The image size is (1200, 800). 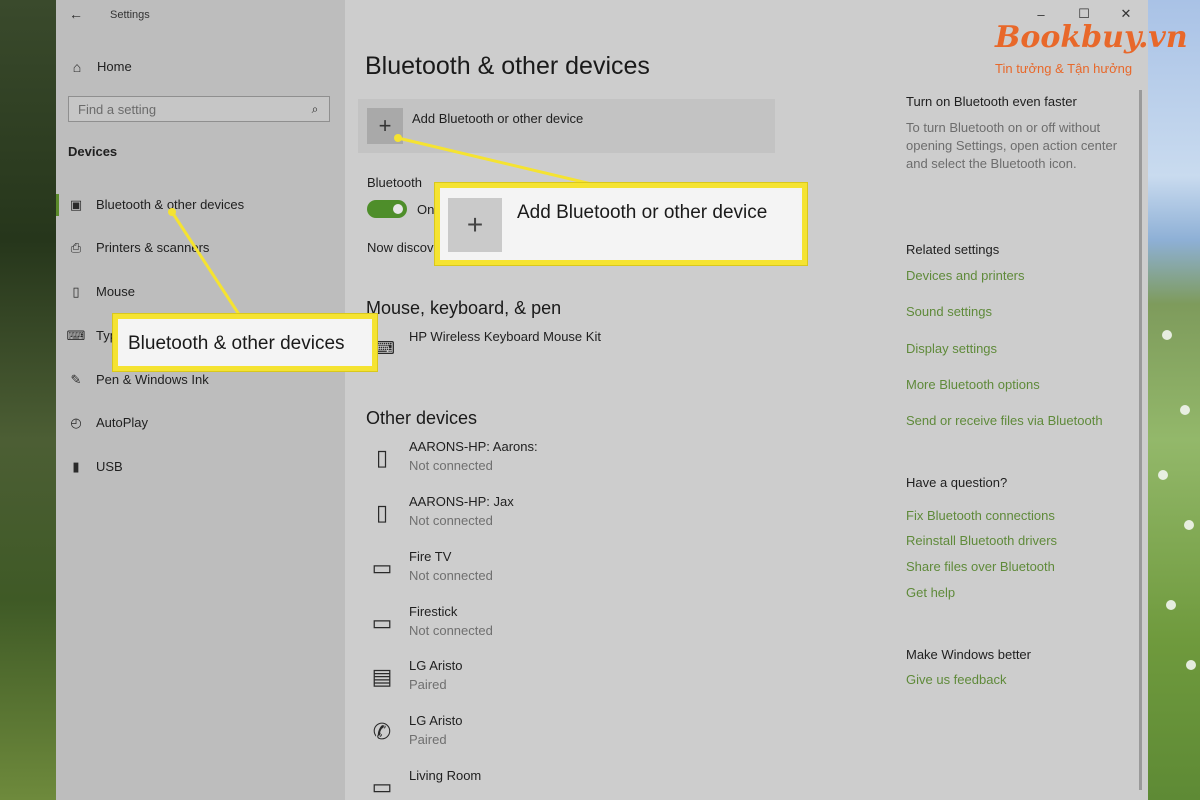 What do you see at coordinates (398, 138) in the screenshot?
I see `connector-dot-add` at bounding box center [398, 138].